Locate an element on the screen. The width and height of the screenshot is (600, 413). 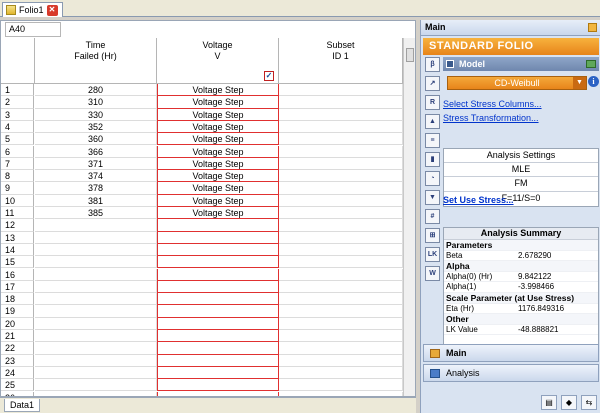
row-number: 21 is located at coordinates (17, 336).